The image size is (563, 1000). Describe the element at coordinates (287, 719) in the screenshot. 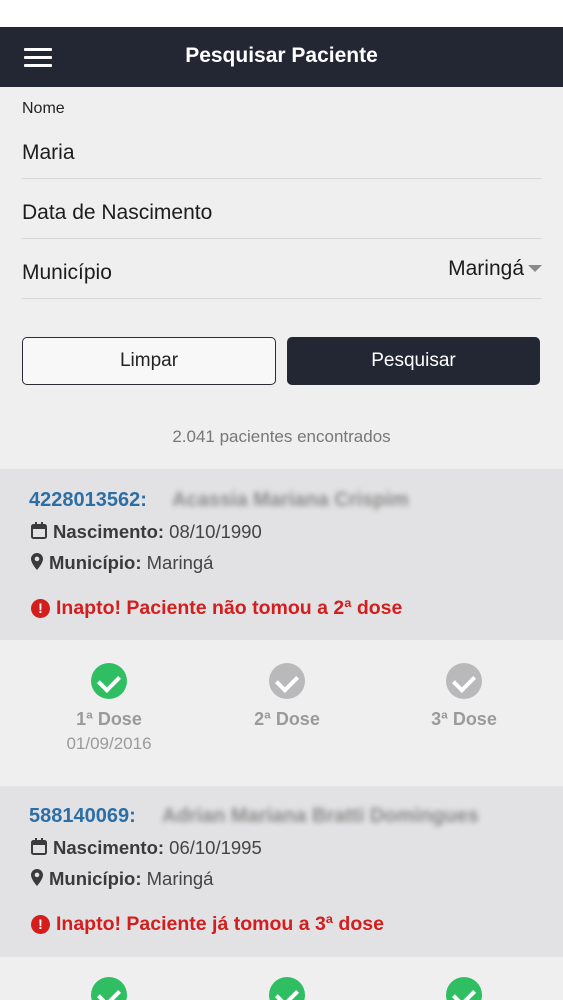

I see `dose-label: 2ª Dose` at that location.